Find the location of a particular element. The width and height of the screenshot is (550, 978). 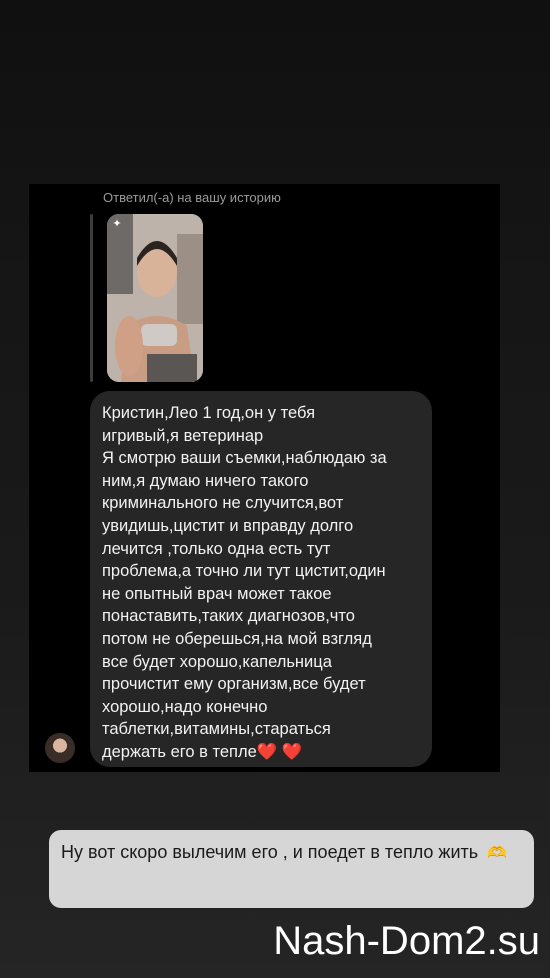

watermark-logo: Nash-Dom2.su is located at coordinates (406, 941).